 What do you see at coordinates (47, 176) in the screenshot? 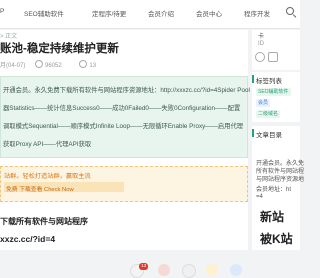
I see `promo-text: 站群。轻松打造站群，赢取主流` at bounding box center [47, 176].